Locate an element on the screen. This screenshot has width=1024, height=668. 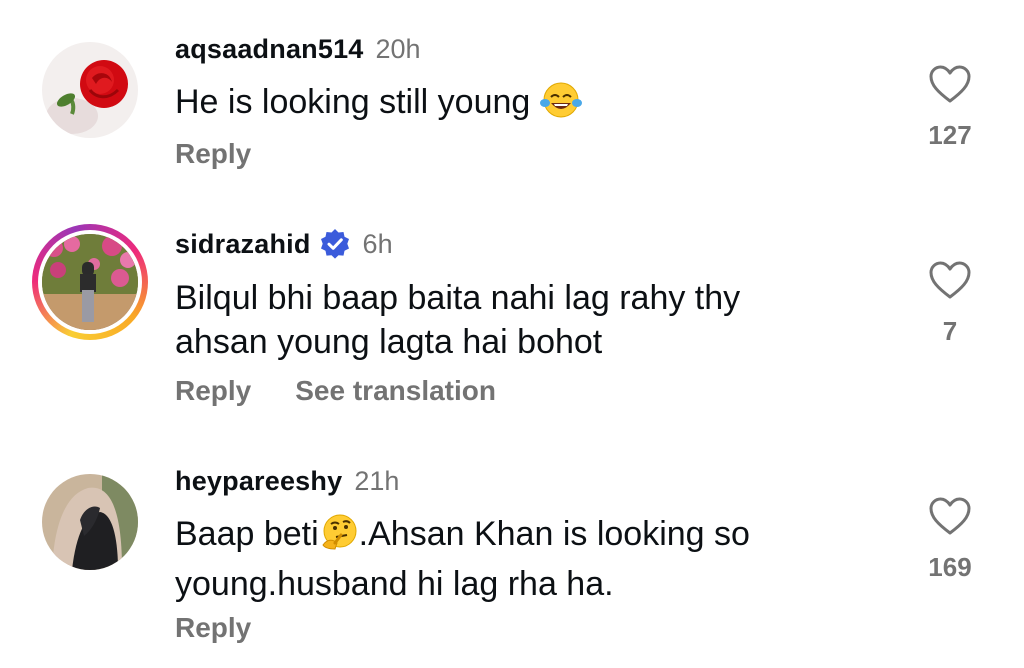
comment-username: aqsaadnan514 is located at coordinates (269, 49).